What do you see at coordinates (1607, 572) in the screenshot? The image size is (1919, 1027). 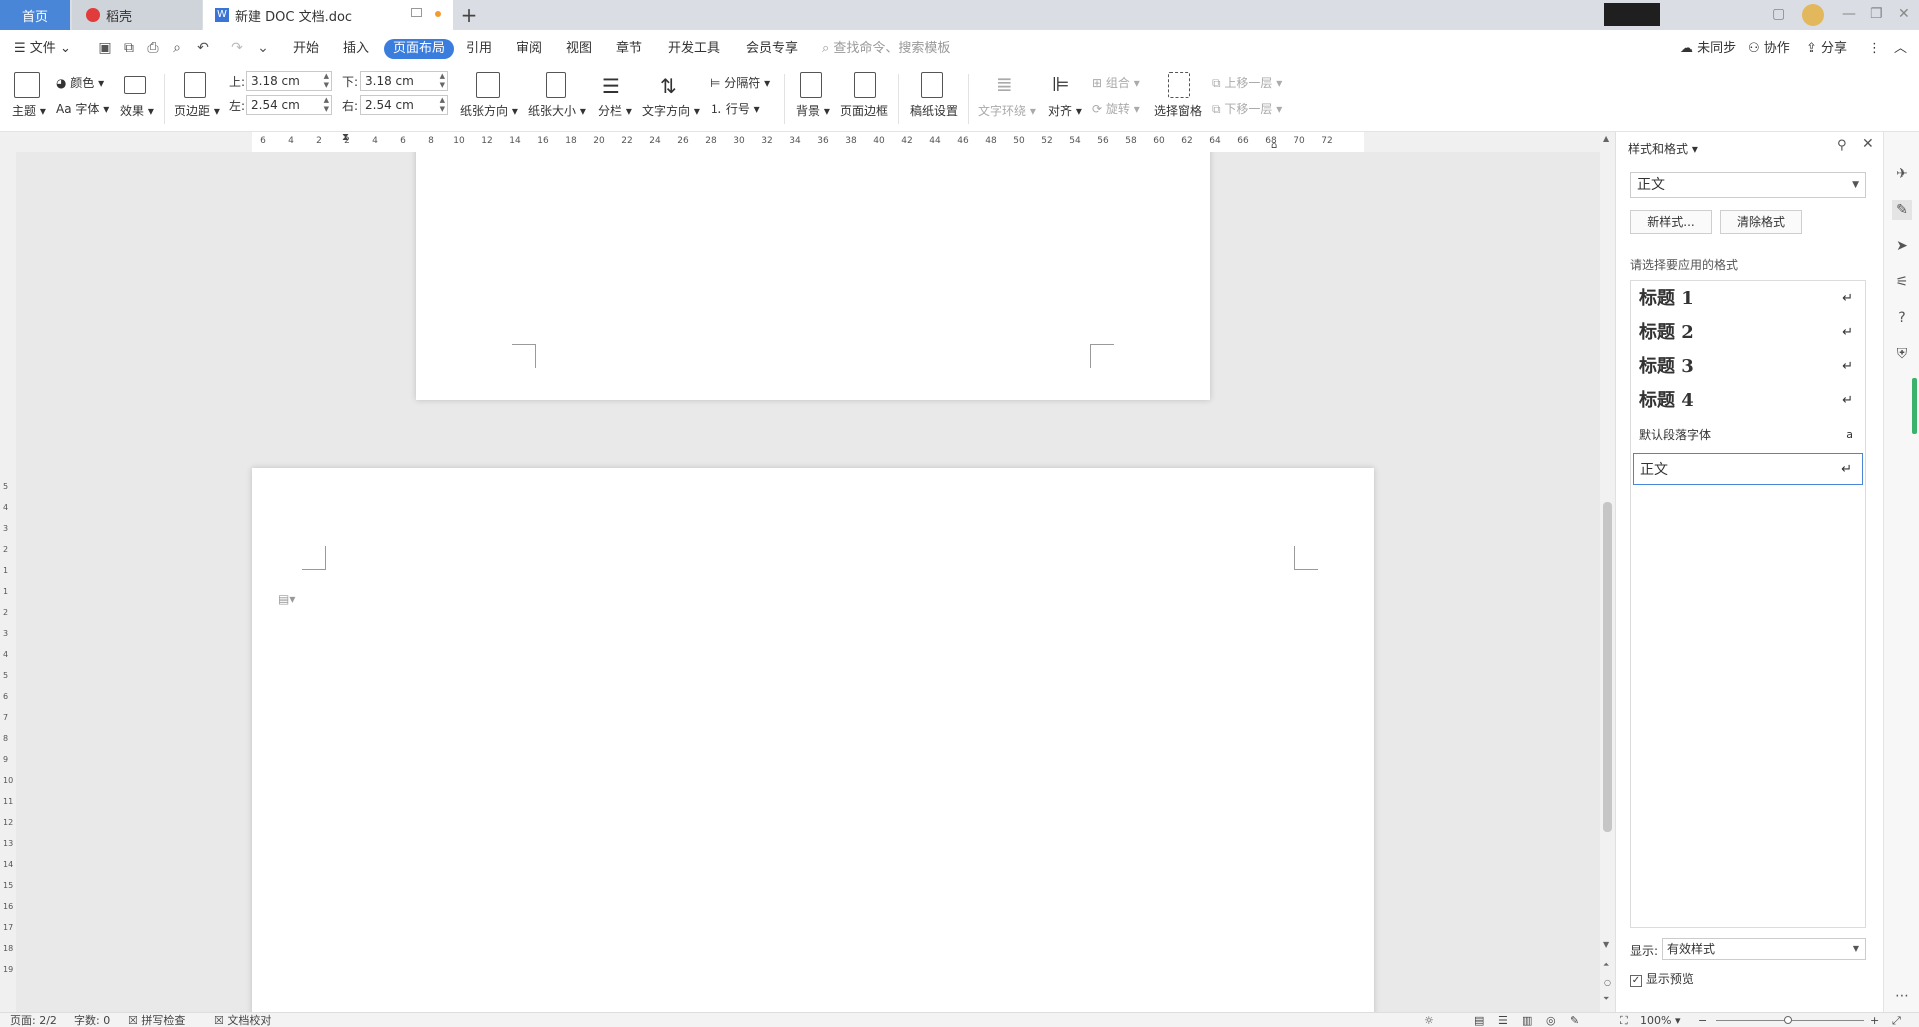 I see `vertical-scrollbar: ▲ ▼ ⏶ ○ ⏷` at bounding box center [1607, 572].